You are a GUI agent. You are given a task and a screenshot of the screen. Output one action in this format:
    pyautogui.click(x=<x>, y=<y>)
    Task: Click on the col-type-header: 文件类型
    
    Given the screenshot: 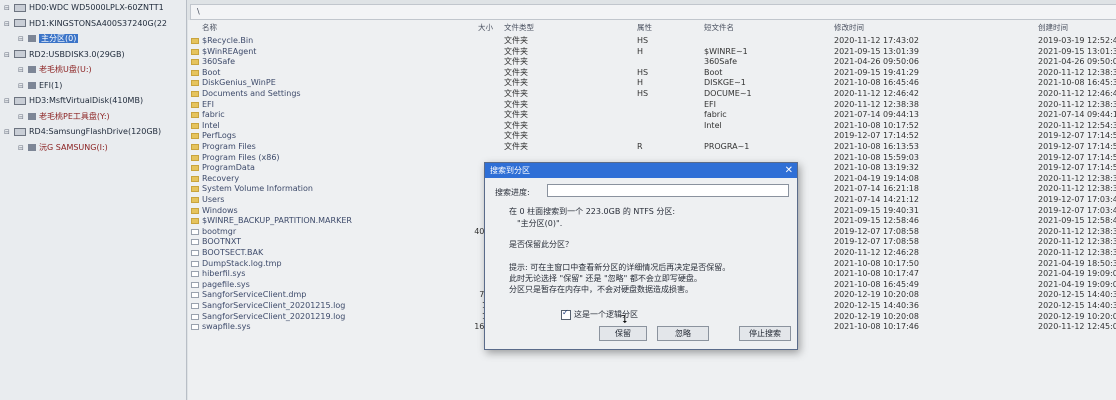 What is the action you would take?
    pyautogui.click(x=519, y=28)
    